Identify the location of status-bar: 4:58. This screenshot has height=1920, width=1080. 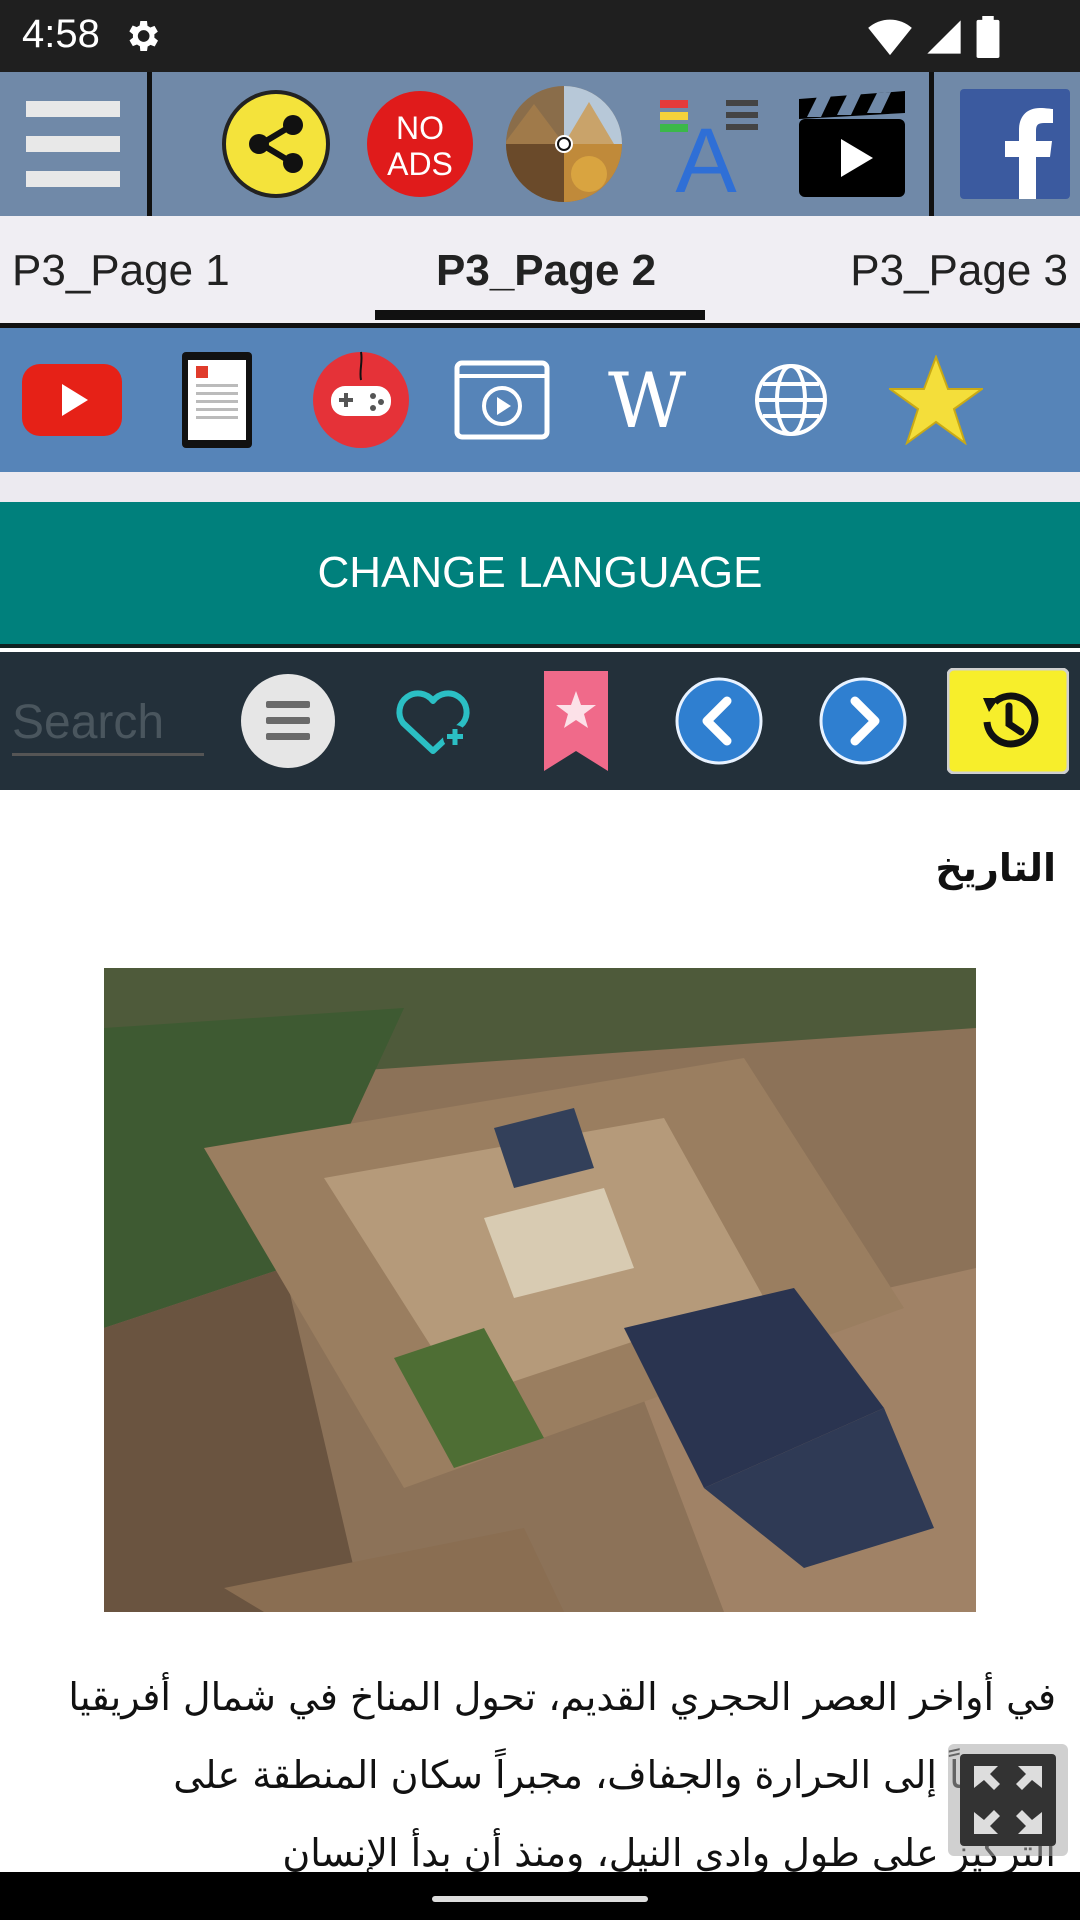
(540, 36).